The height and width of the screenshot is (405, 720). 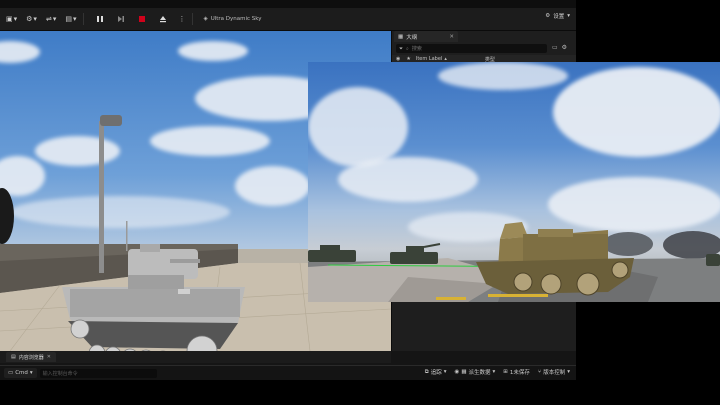 I want to click on derived-data-label: 派生数据, so click(x=479, y=373).